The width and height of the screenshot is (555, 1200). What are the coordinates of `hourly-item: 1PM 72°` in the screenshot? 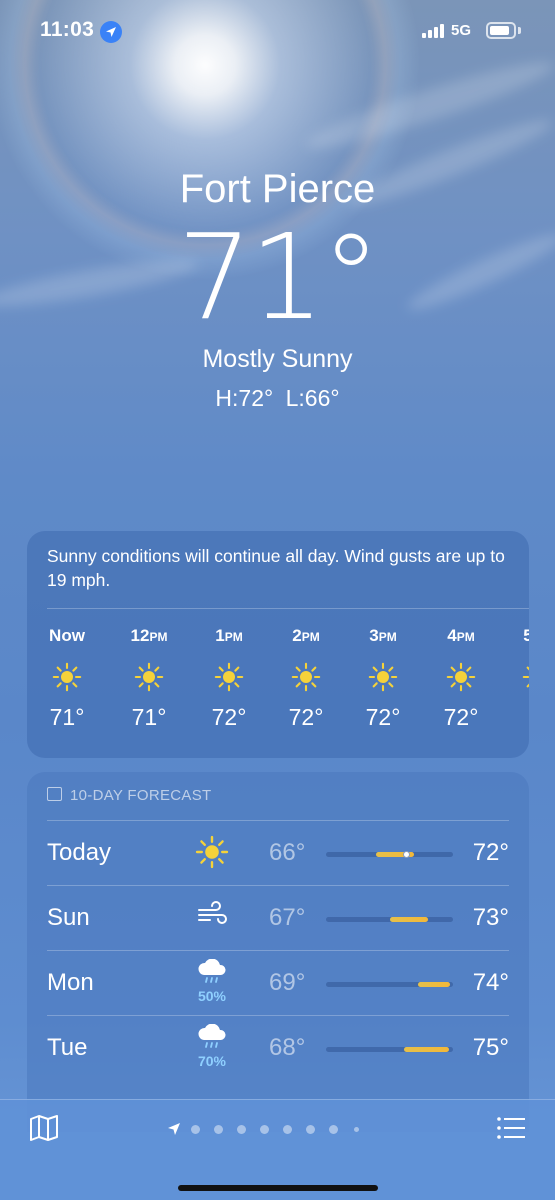 It's located at (229, 678).